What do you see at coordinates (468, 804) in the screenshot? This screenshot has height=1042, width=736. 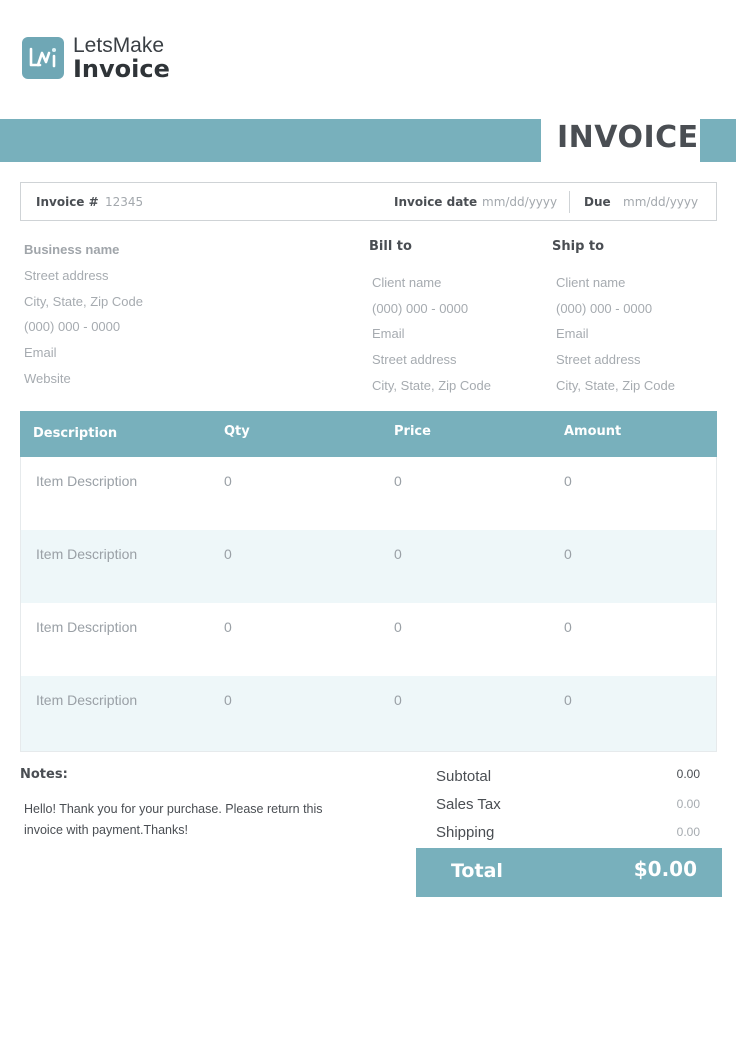 I see `sales-tax-label: Sales Tax` at bounding box center [468, 804].